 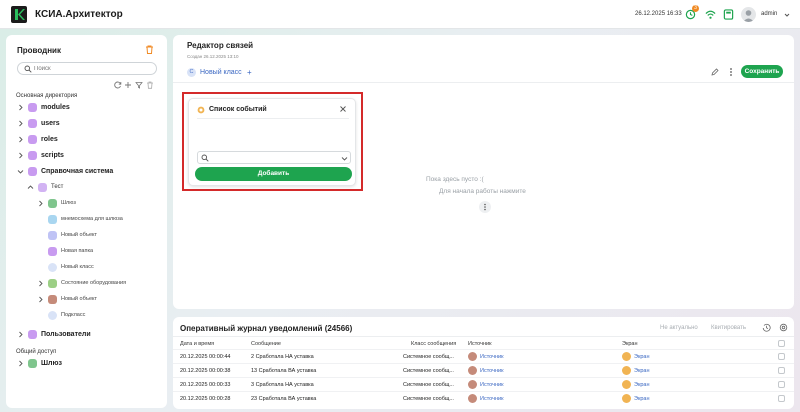 What do you see at coordinates (87, 156) in the screenshot?
I see `tree-item-scripts: scripts` at bounding box center [87, 156].